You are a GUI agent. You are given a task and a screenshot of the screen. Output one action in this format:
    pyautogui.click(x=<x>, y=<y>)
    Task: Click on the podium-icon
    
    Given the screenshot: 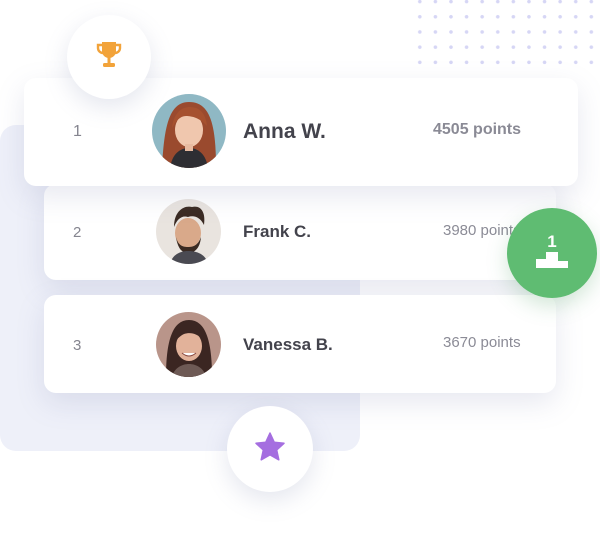 What is the action you would take?
    pyautogui.click(x=552, y=262)
    